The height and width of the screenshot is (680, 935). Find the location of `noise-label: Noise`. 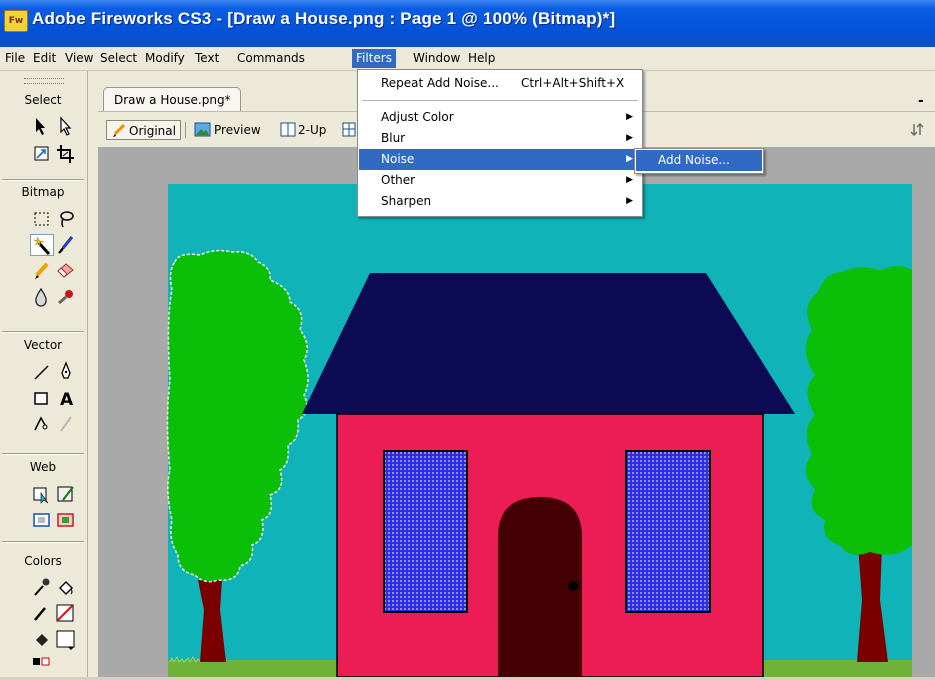

noise-label: Noise is located at coordinates (398, 159).